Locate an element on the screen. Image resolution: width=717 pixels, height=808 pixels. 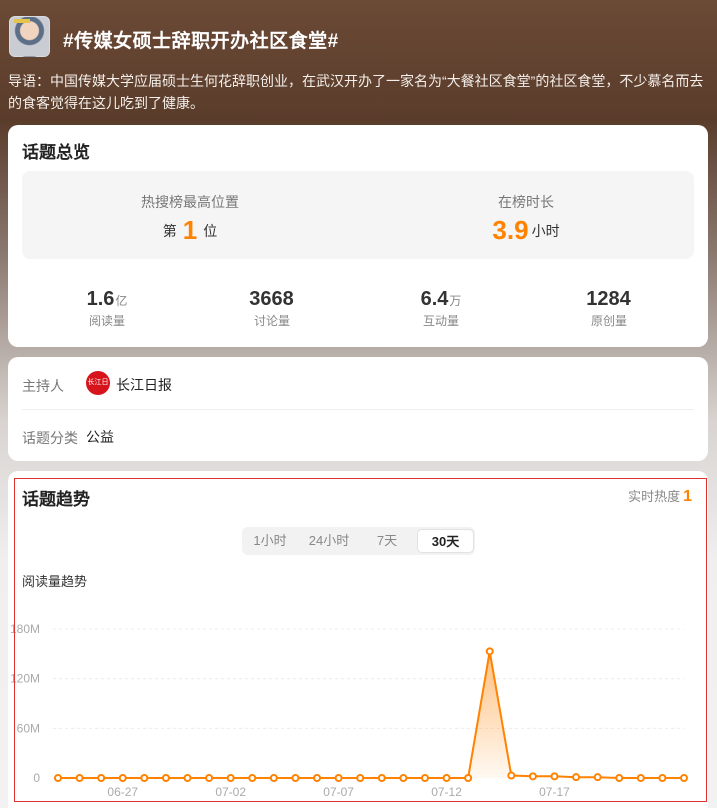
topic-title: #传媒女硕士辞职开办社区食堂# is located at coordinates (201, 41).